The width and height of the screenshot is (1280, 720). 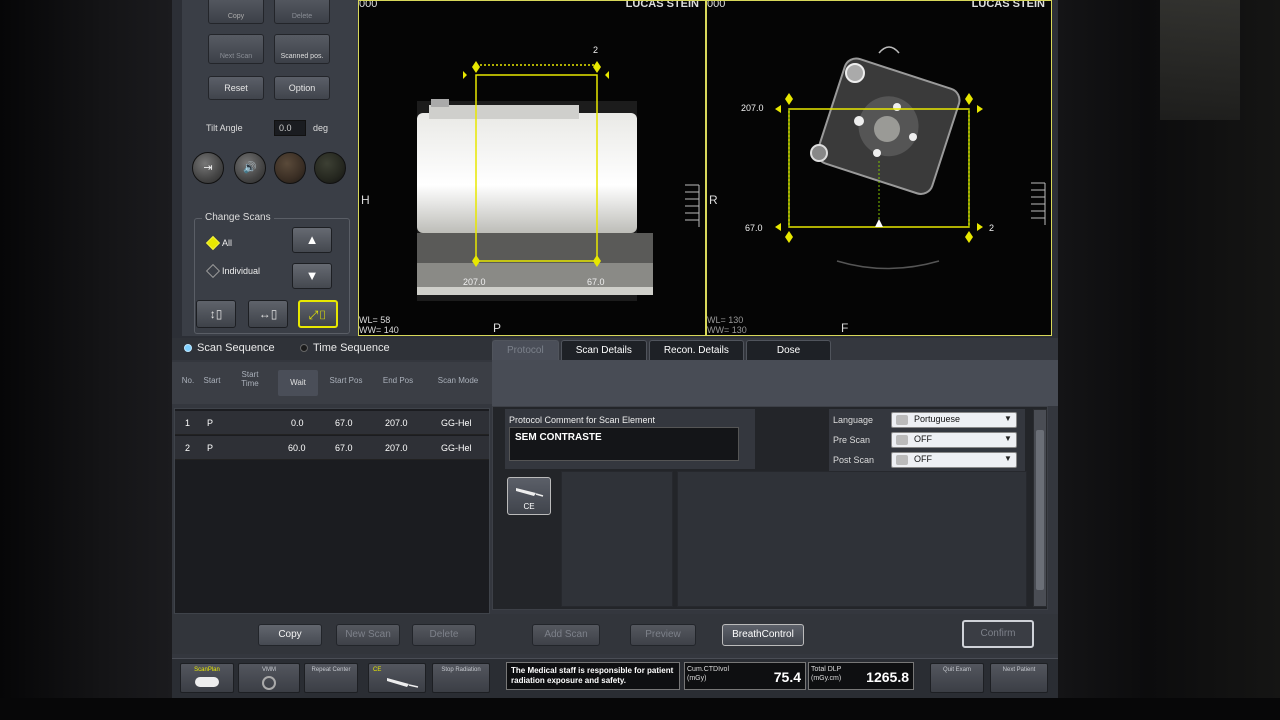 What do you see at coordinates (344, 423) in the screenshot?
I see `row-start-pos: 67.0` at bounding box center [344, 423].